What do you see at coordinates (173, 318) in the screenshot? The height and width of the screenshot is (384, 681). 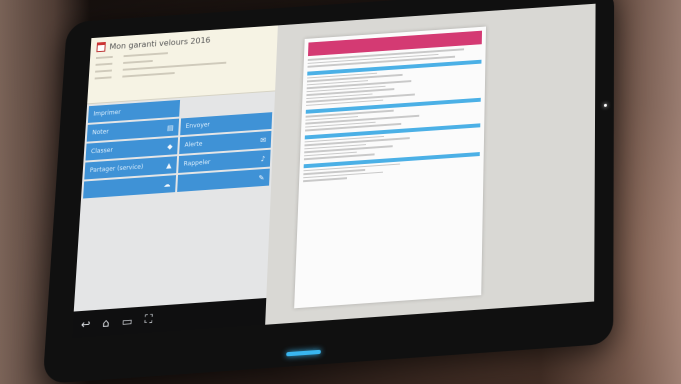 I see `android-nav-bar: ↩ ⌂ ▭ ⛶` at bounding box center [173, 318].